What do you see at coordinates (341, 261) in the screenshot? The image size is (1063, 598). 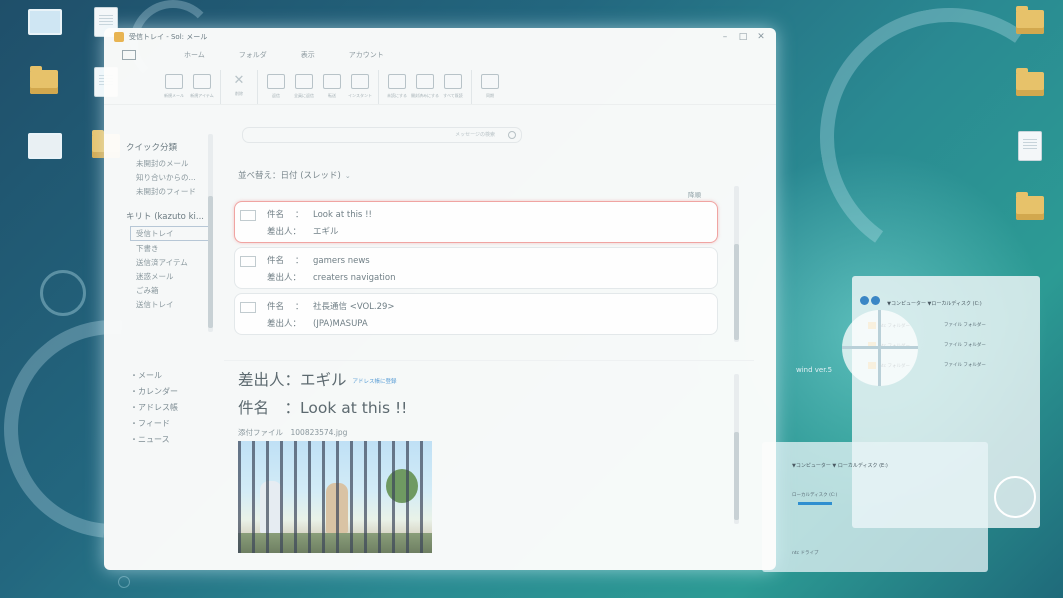 I see `message-subject: gamers news` at bounding box center [341, 261].